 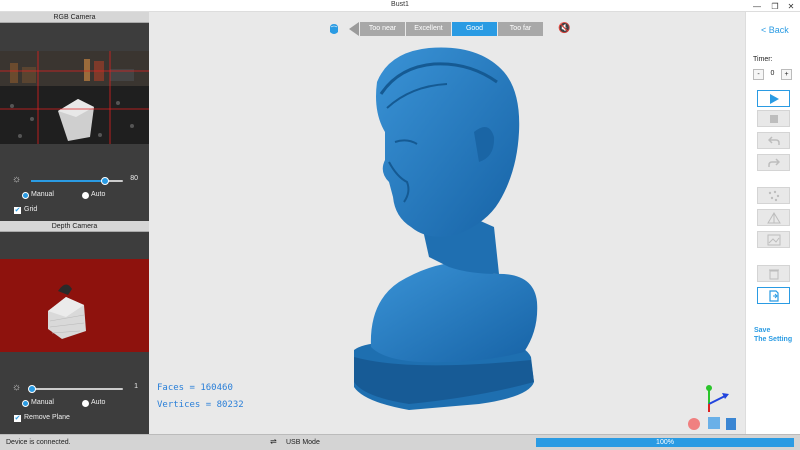 I want to click on export-button, so click(x=773, y=295).